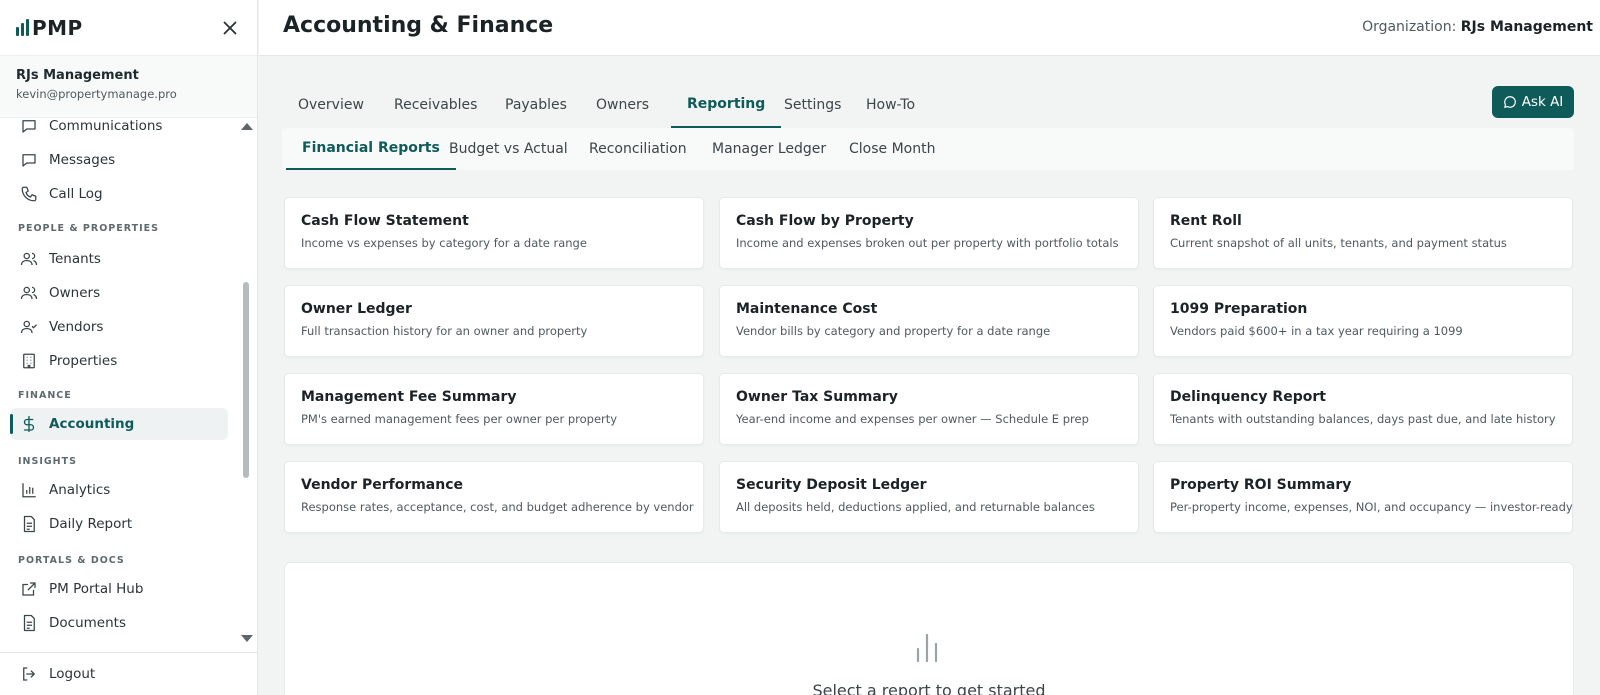  What do you see at coordinates (75, 259) in the screenshot?
I see `sidebar-item-label: Tenants` at bounding box center [75, 259].